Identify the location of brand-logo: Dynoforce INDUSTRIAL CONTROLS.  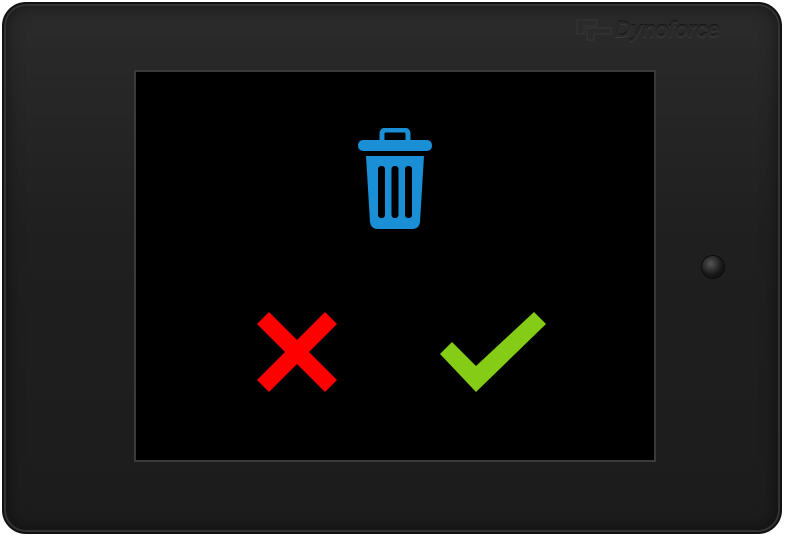
(660, 35).